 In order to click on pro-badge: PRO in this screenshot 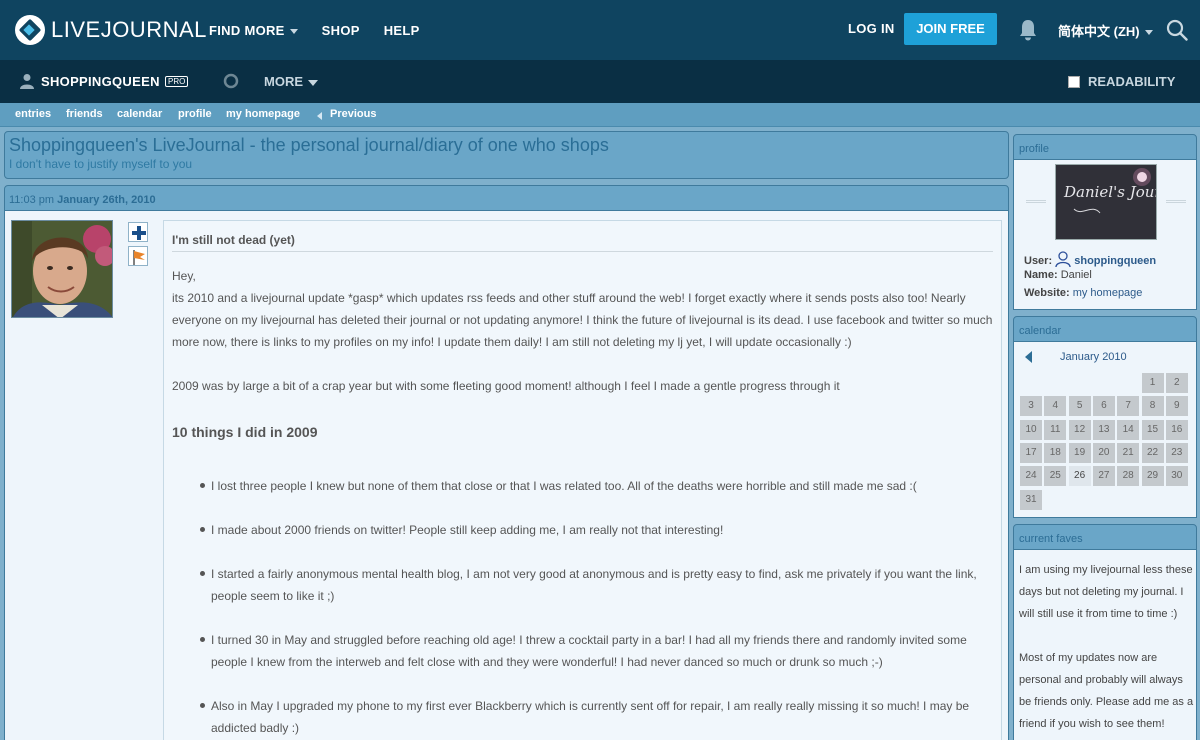, I will do `click(177, 81)`.